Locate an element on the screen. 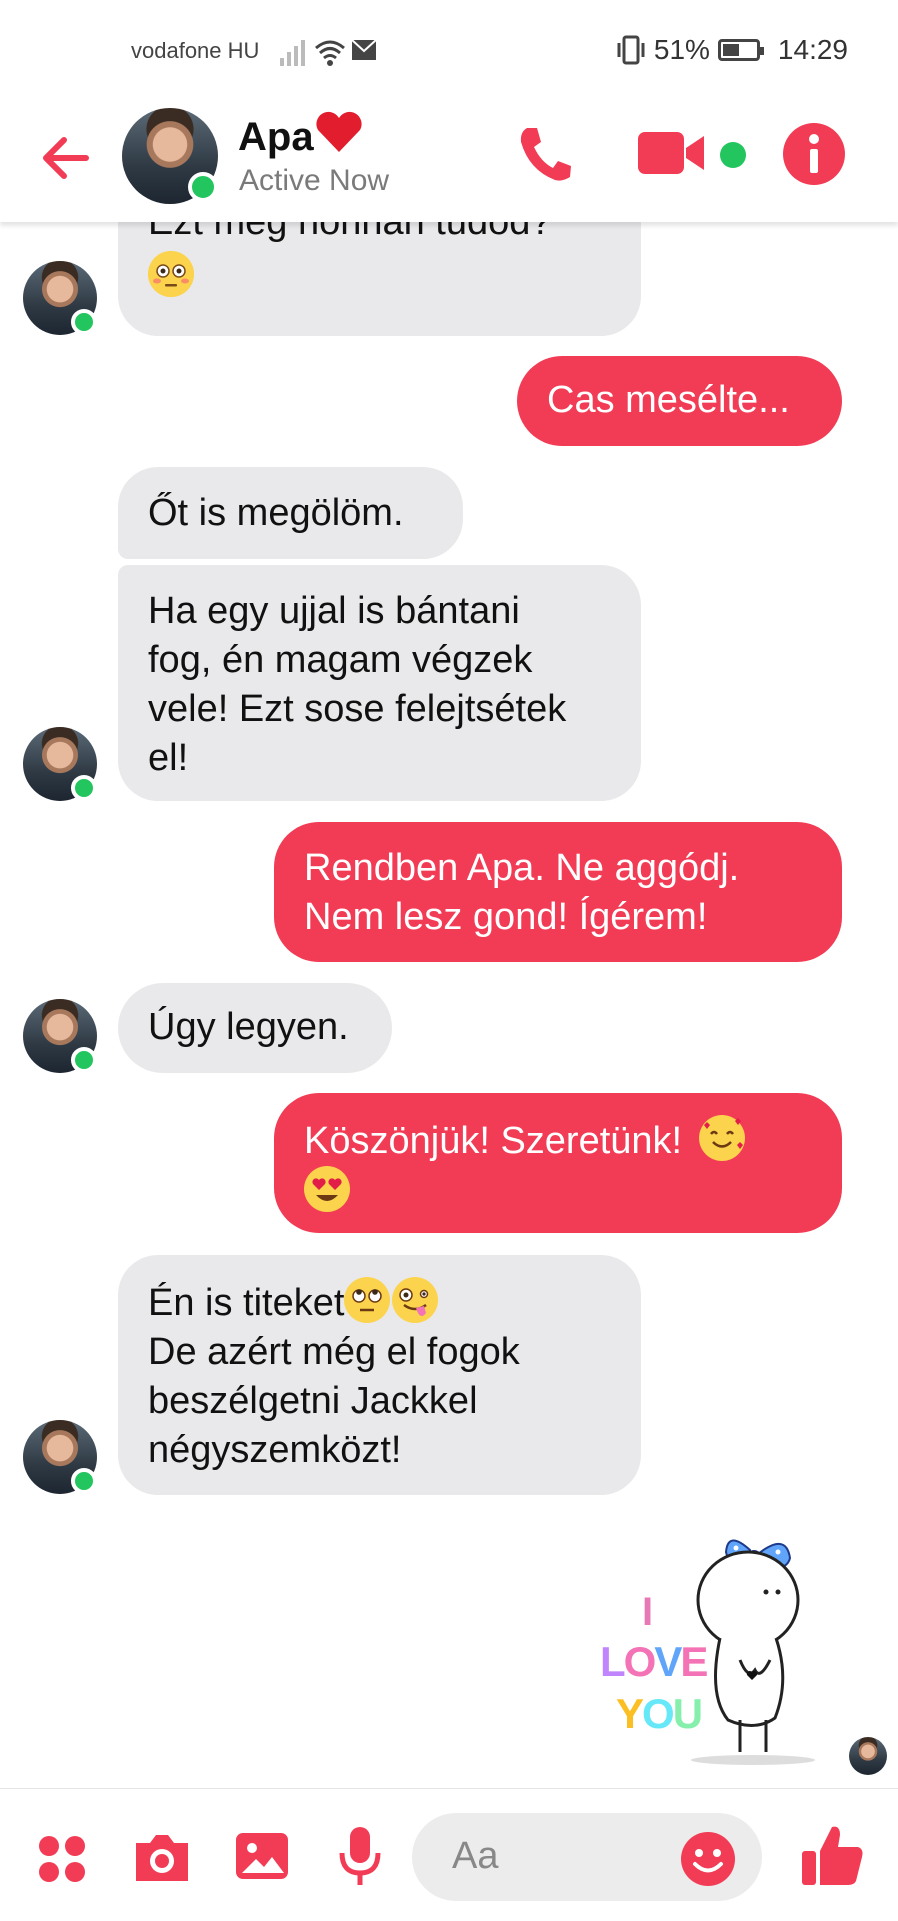 The image size is (898, 1921). battery-icon is located at coordinates (740, 50).